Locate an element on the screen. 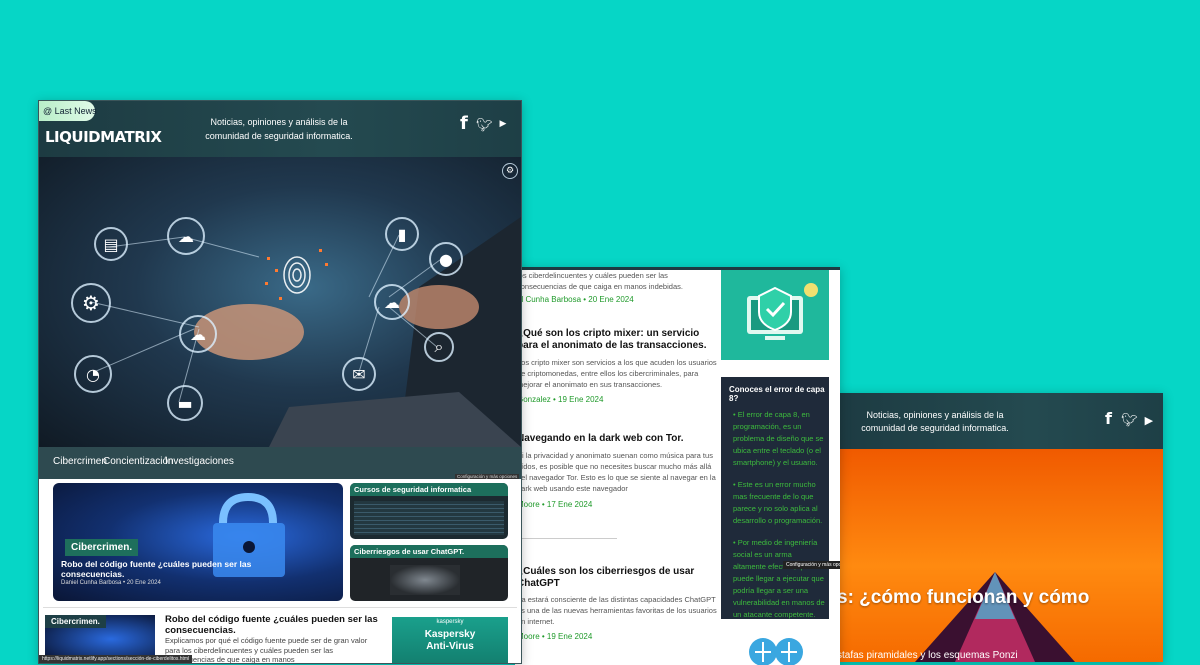  side-card-title: Cursos de seguridad informatica is located at coordinates (429, 489).